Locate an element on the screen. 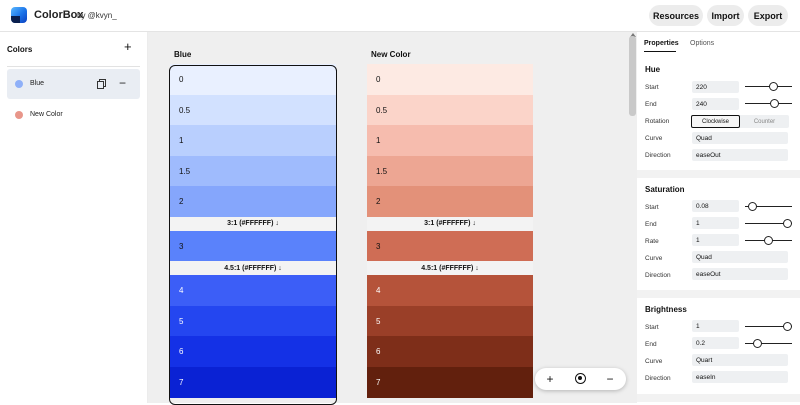 This screenshot has width=800, height=405. hue-direction-select: easeOut is located at coordinates (740, 155).